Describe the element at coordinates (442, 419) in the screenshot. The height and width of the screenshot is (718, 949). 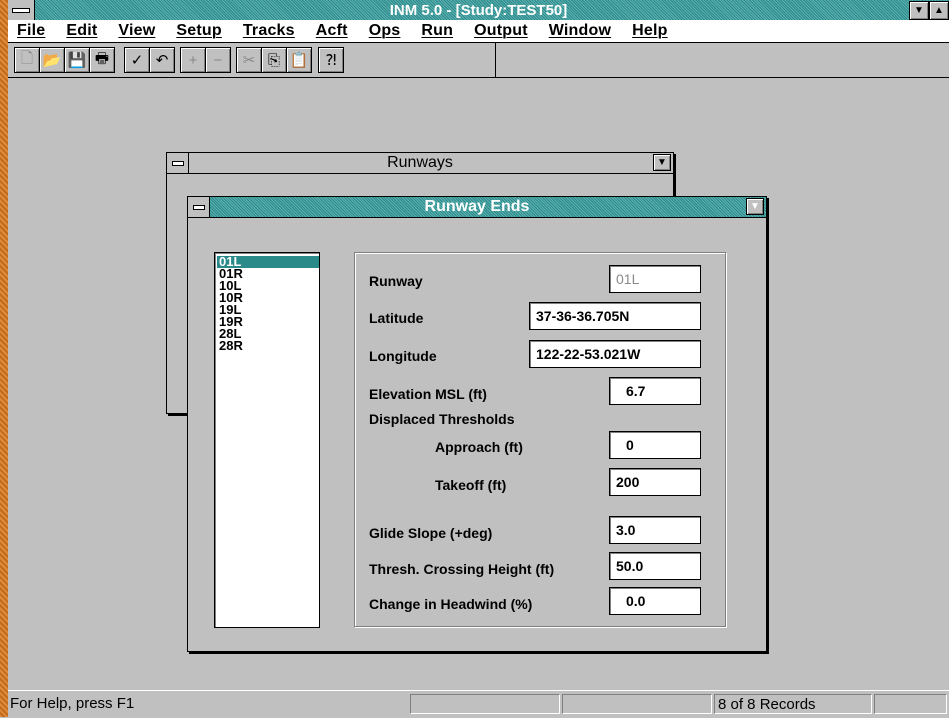
I see `displaced-thresholds-heading: Displaced Thresholds` at that location.